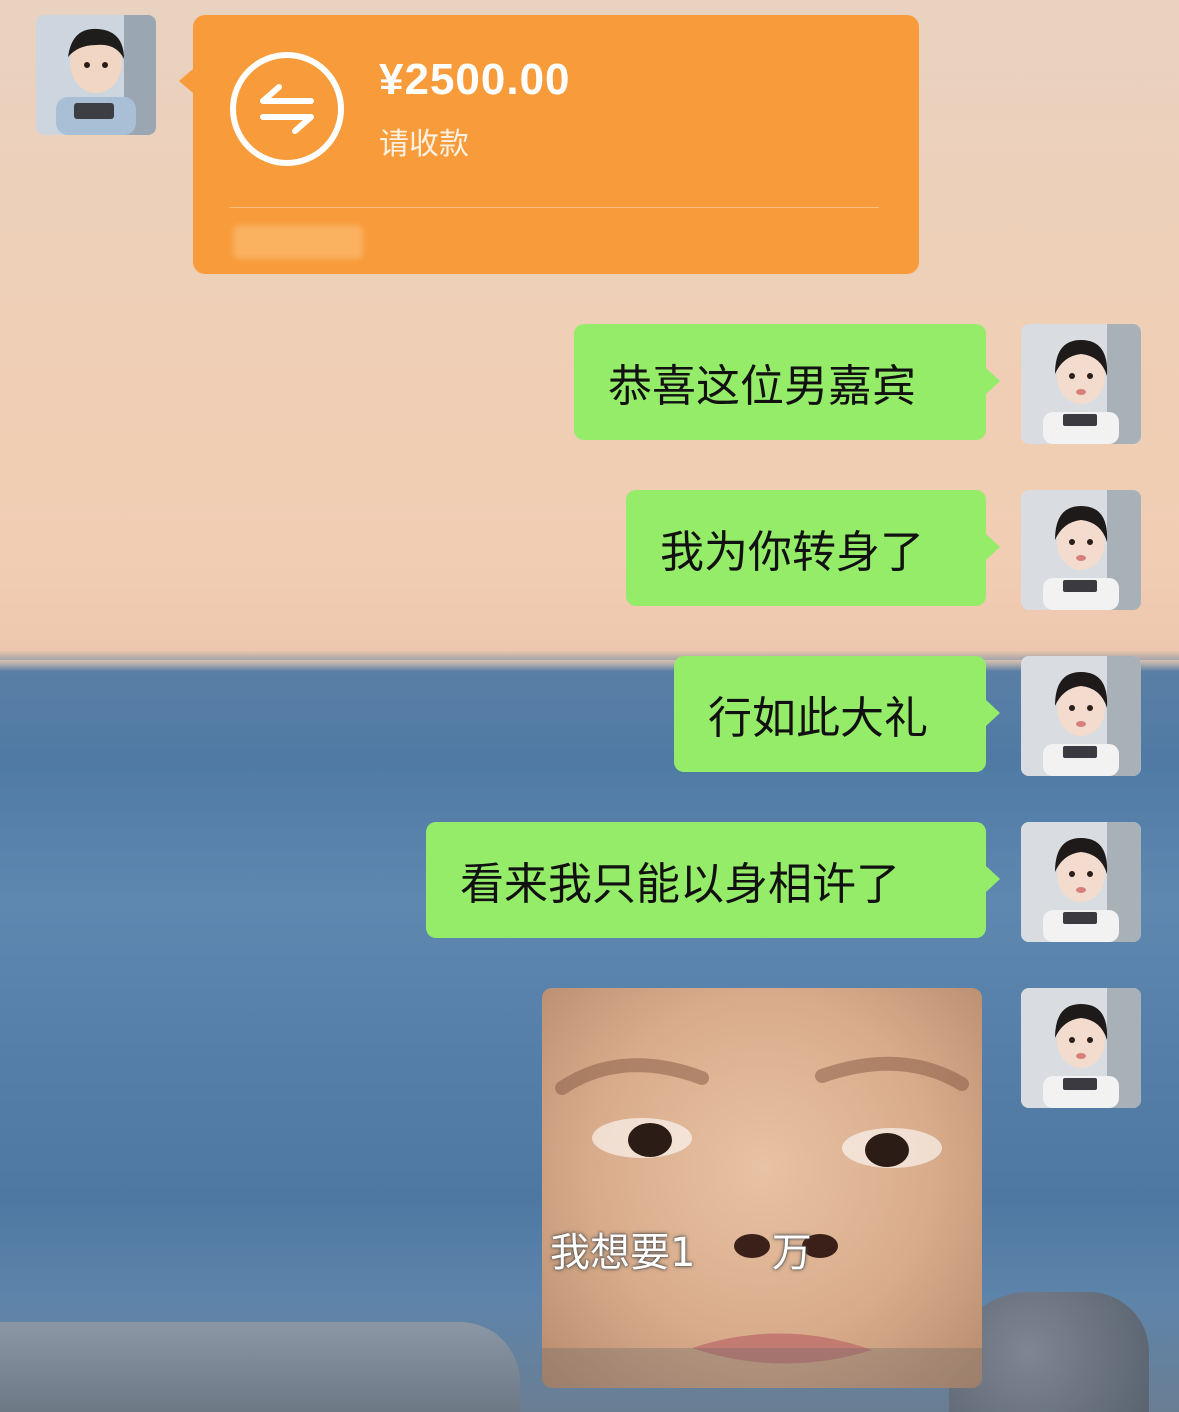  Describe the element at coordinates (792, 552) in the screenshot. I see `message-text: 我为你转身了` at that location.